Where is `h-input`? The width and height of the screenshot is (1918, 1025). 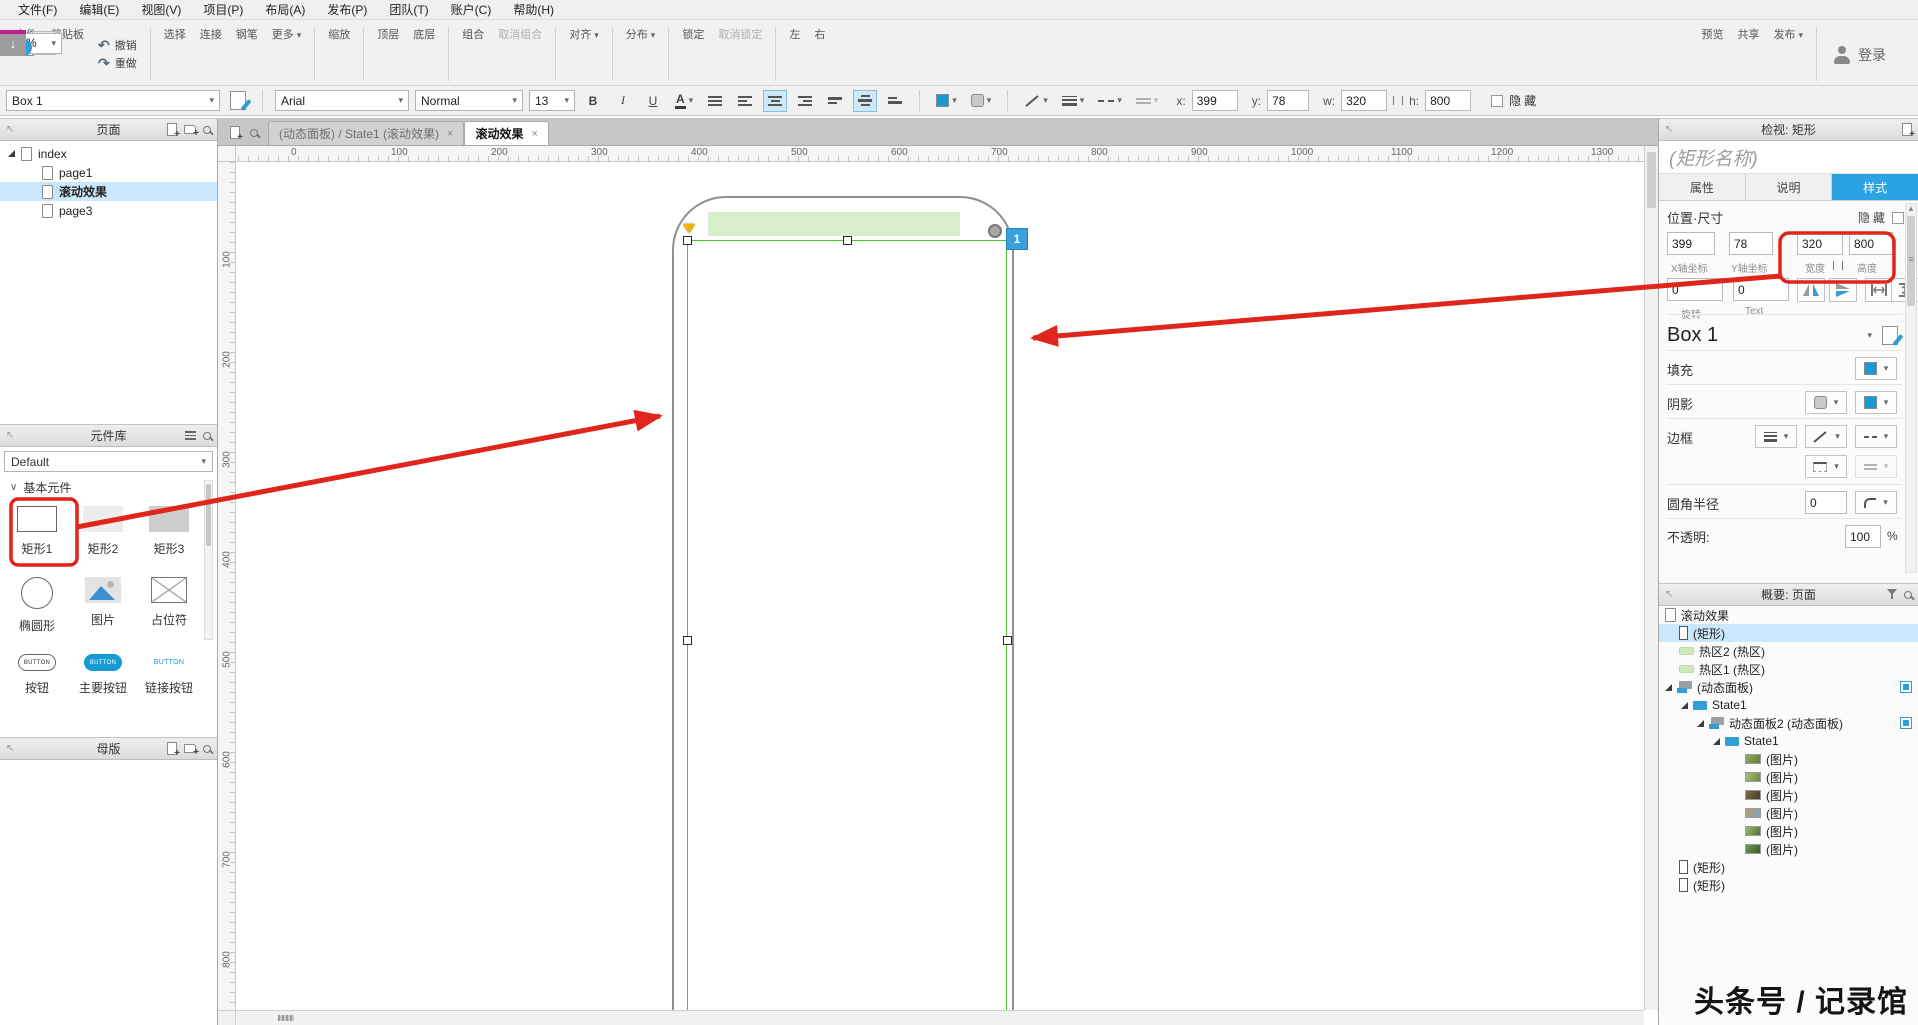
h-input is located at coordinates (1448, 100).